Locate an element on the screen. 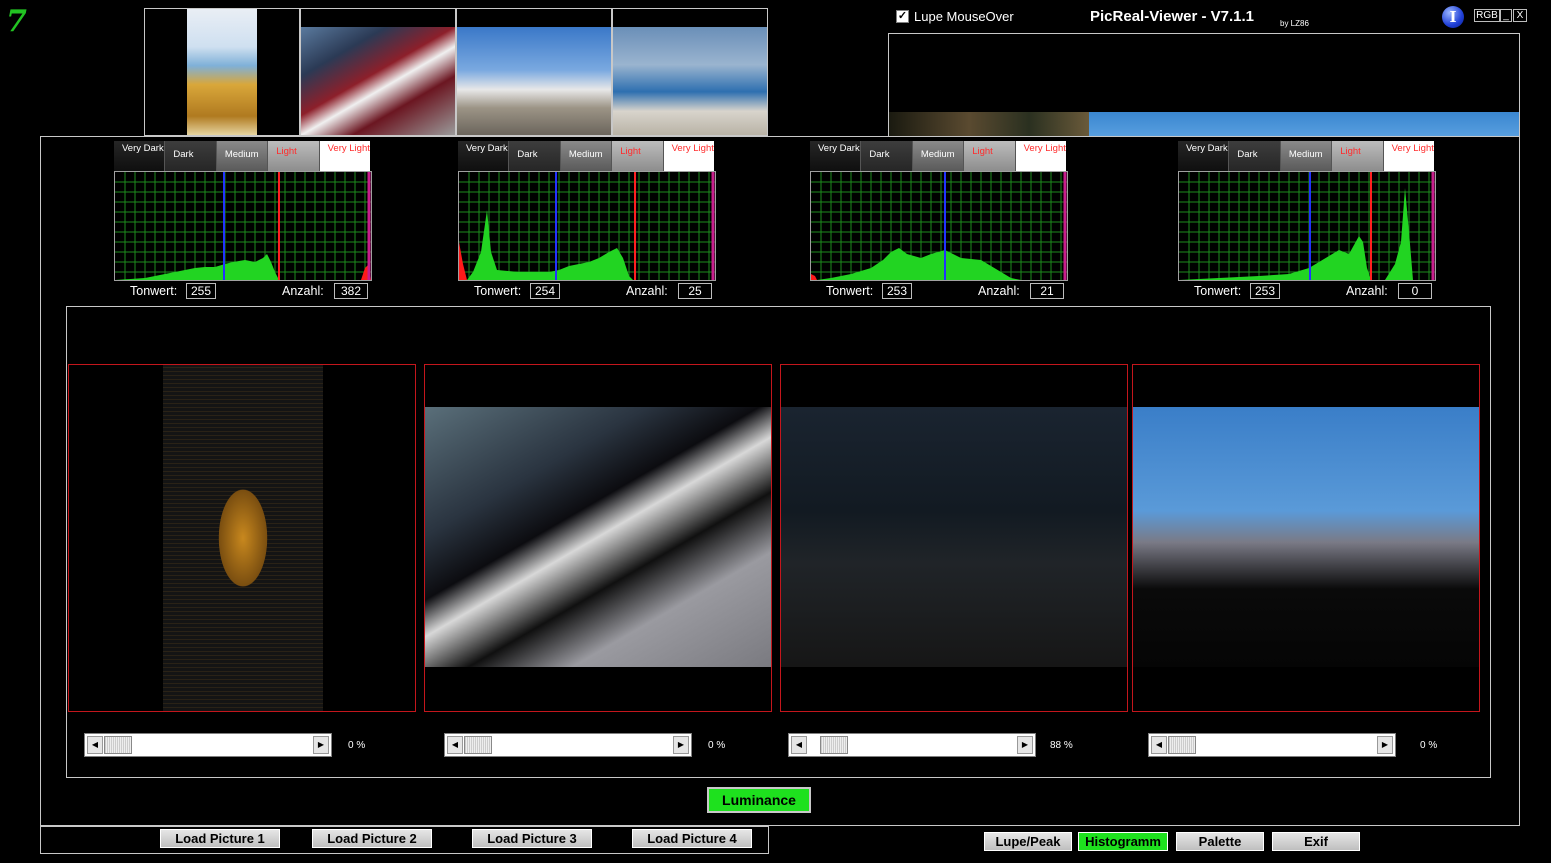  thumbnail-3-image is located at coordinates (534, 81).